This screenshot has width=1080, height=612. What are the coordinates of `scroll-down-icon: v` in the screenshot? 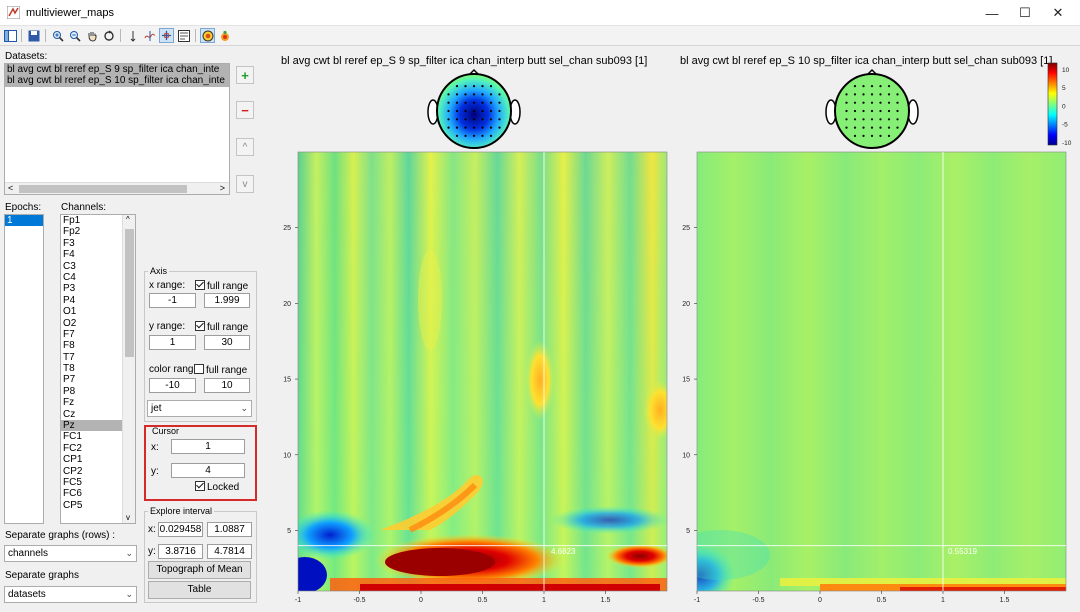 It's located at (128, 517).